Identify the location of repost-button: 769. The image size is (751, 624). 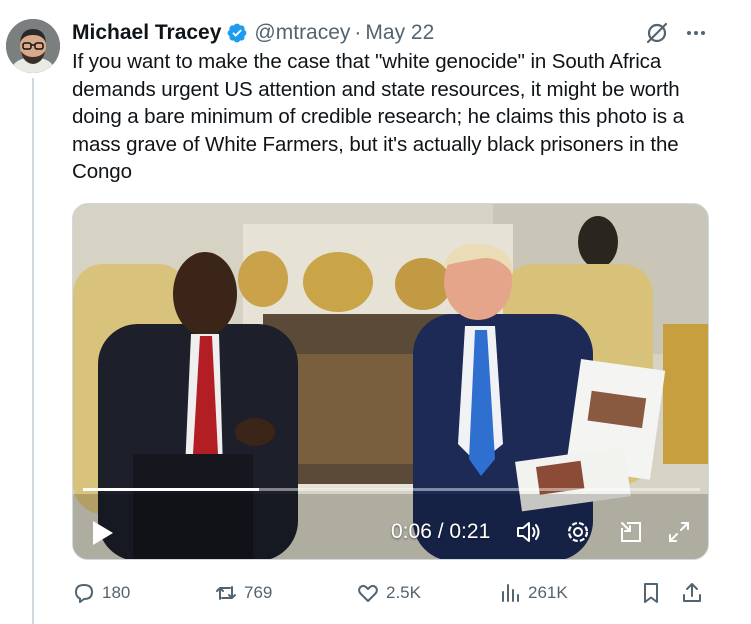
(243, 593).